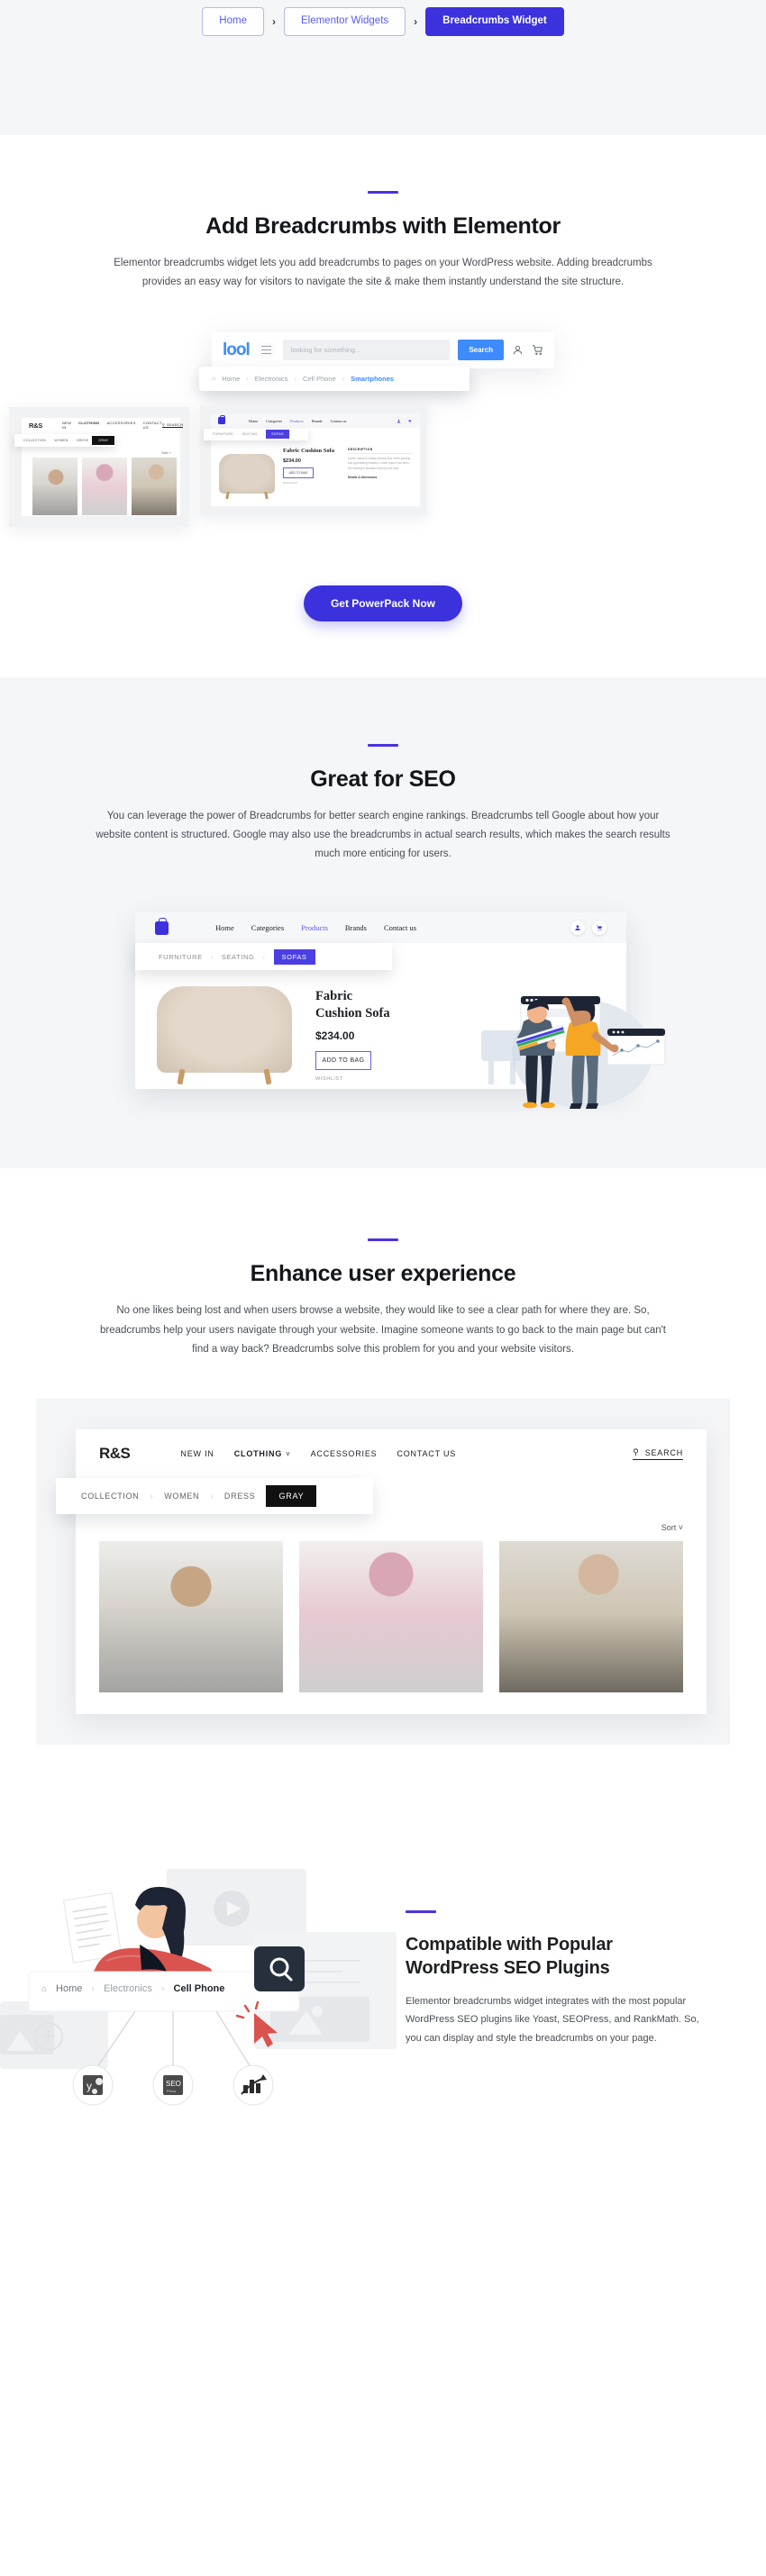 Image resolution: width=766 pixels, height=2576 pixels. What do you see at coordinates (344, 21) in the screenshot?
I see `breadcrumb-item-elementor-widgets: Elementor Widgets` at bounding box center [344, 21].